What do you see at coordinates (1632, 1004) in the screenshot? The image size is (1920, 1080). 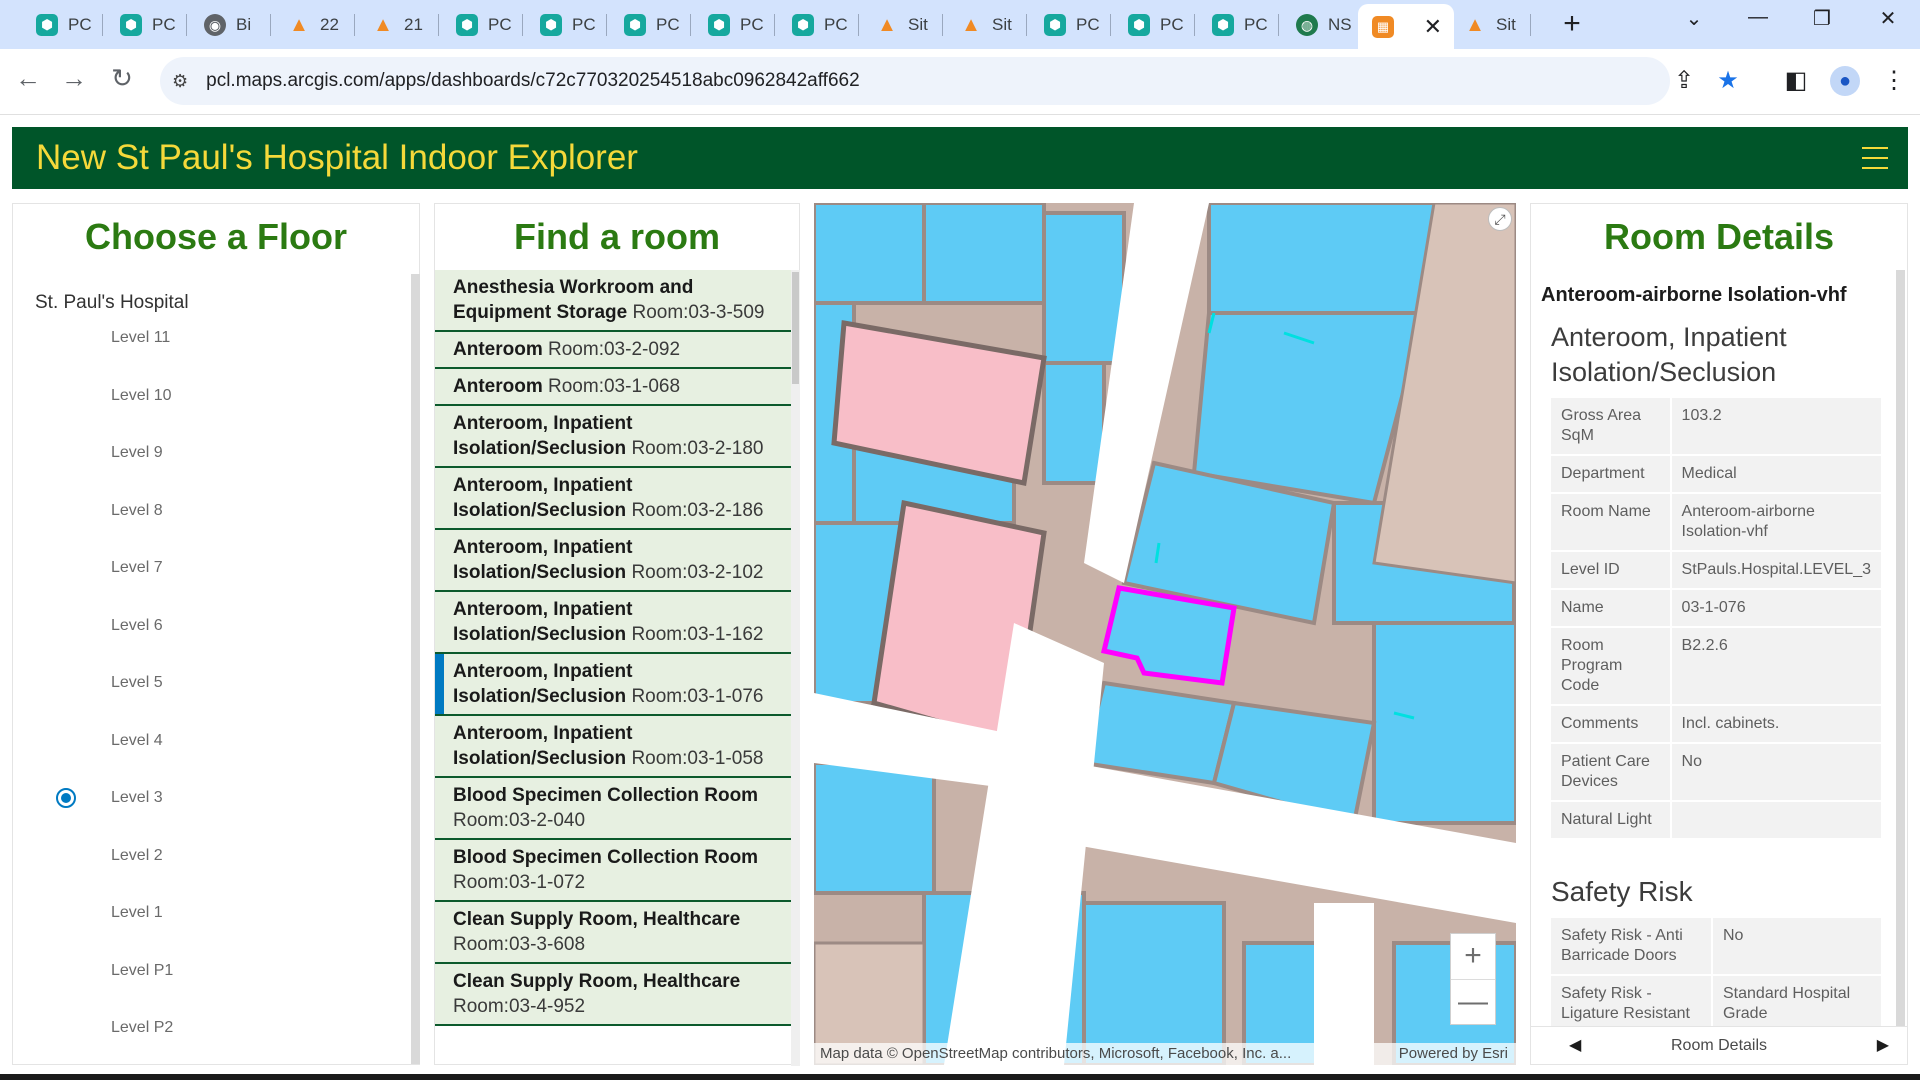 I see `attribute-key: Safety Risk - Ligature Resistant` at bounding box center [1632, 1004].